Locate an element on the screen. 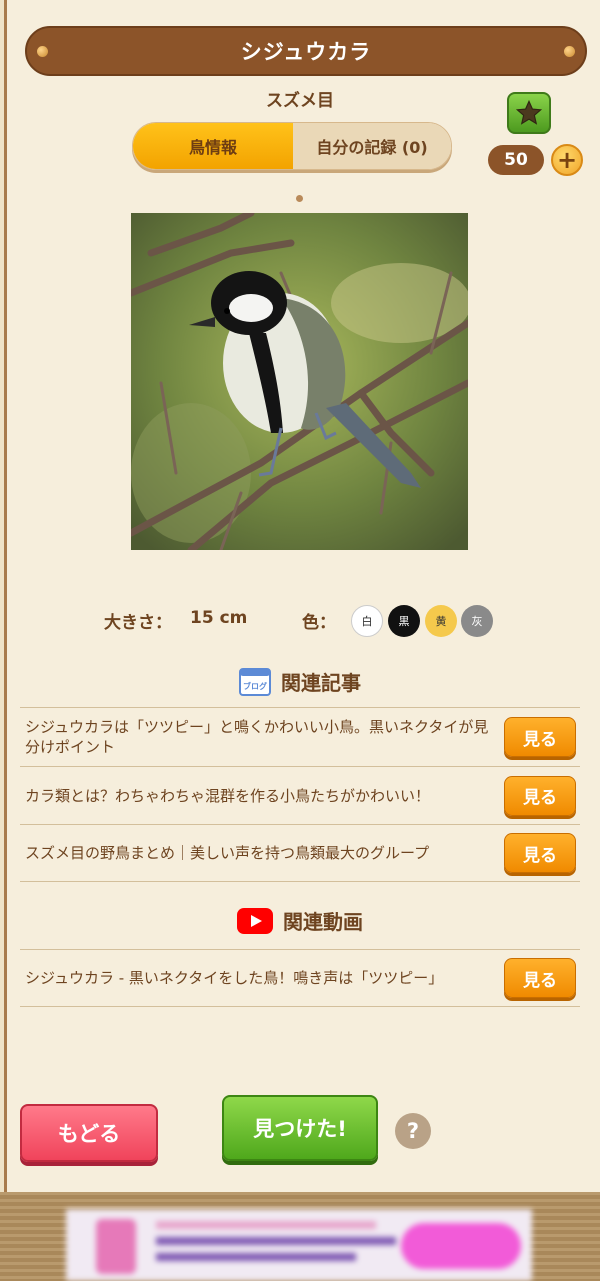  videos-heading-text: 関連動画 is located at coordinates (323, 922).